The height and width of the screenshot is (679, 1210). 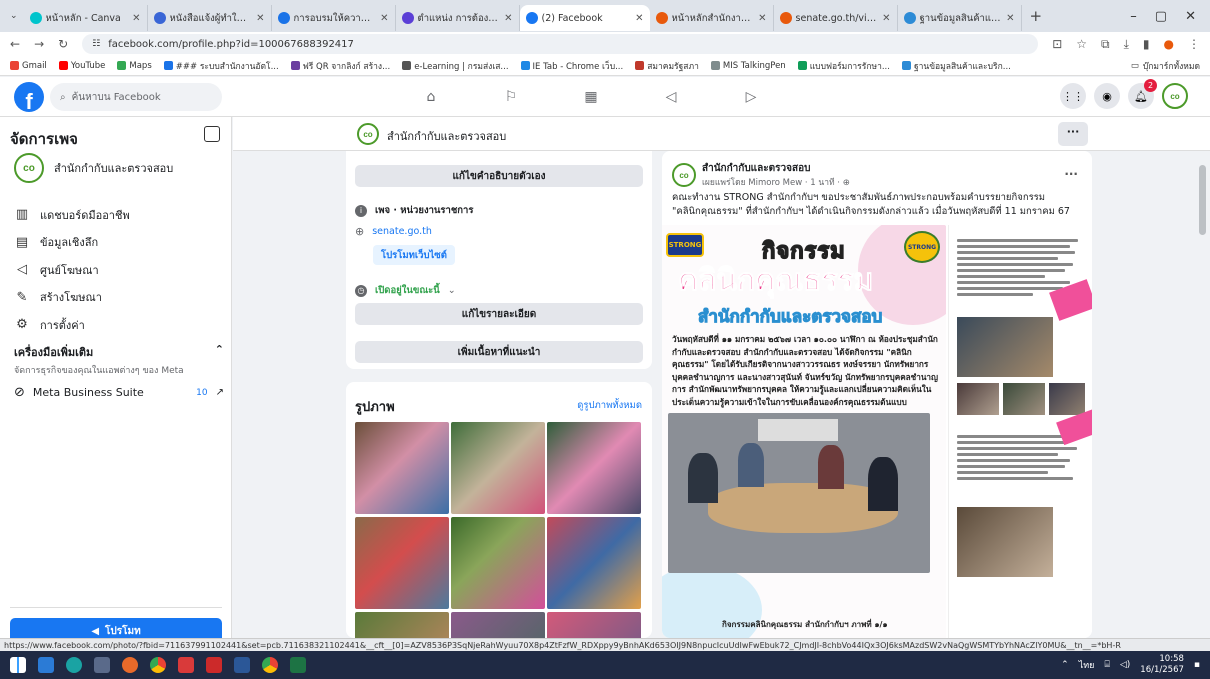 What do you see at coordinates (72, 298) in the screenshot?
I see `sidebar-item-create-ad: ✎ สร้างโฆษณา` at bounding box center [72, 298].